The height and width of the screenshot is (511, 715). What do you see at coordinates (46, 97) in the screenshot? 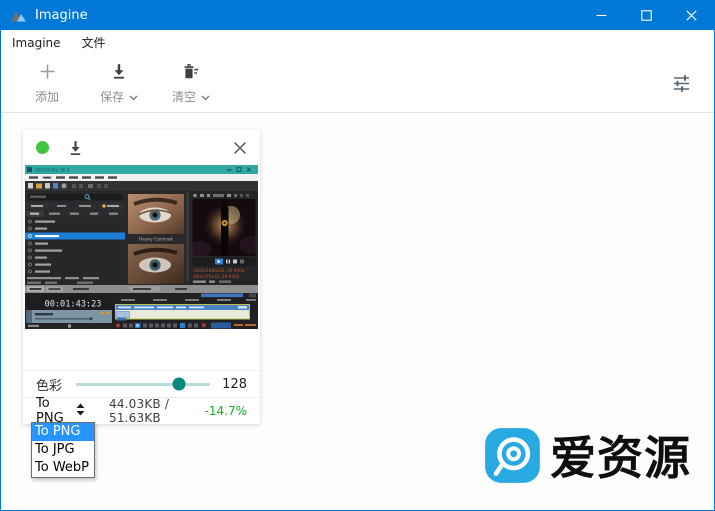
I see `add-button-label: 添加` at bounding box center [46, 97].